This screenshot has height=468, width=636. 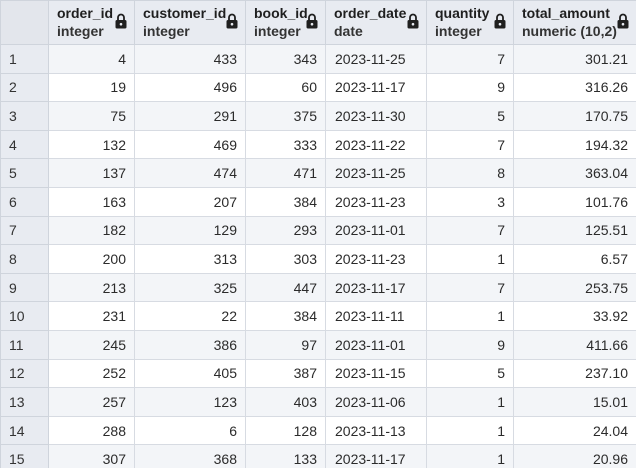 I want to click on cell-order-id: 182, so click(x=91, y=230).